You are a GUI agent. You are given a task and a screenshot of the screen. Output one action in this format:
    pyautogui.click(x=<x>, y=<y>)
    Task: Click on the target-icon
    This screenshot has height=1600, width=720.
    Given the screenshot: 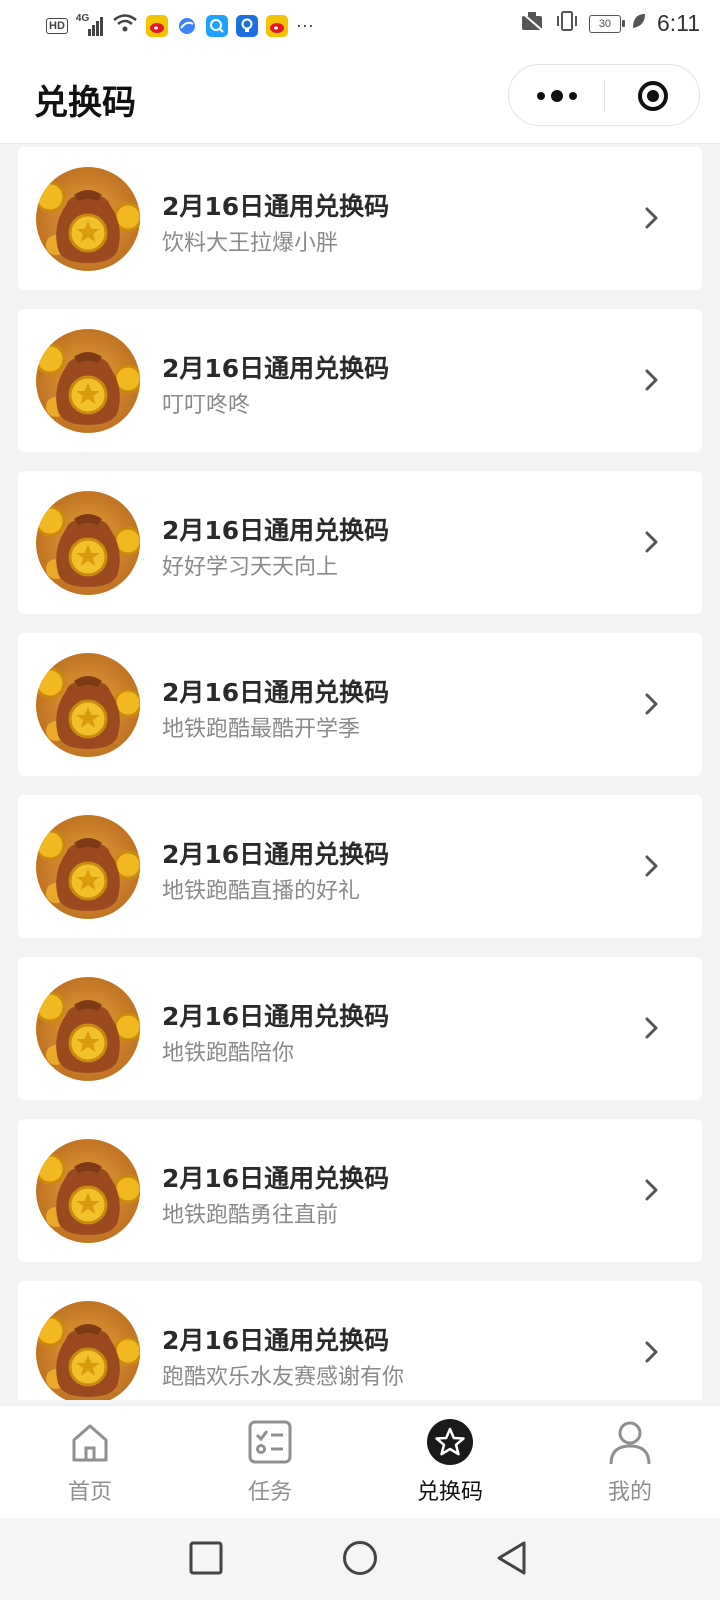 What is the action you would take?
    pyautogui.click(x=652, y=96)
    